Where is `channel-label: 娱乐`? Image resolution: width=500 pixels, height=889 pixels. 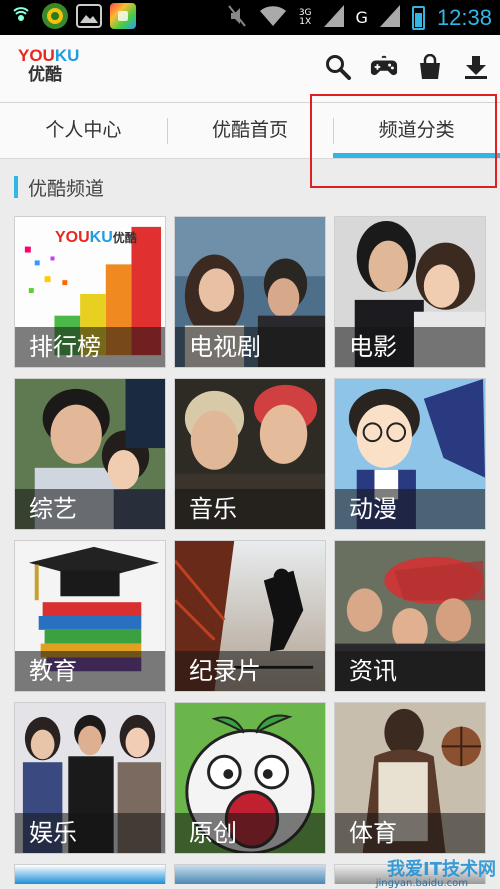 channel-label: 娱乐 is located at coordinates (90, 833).